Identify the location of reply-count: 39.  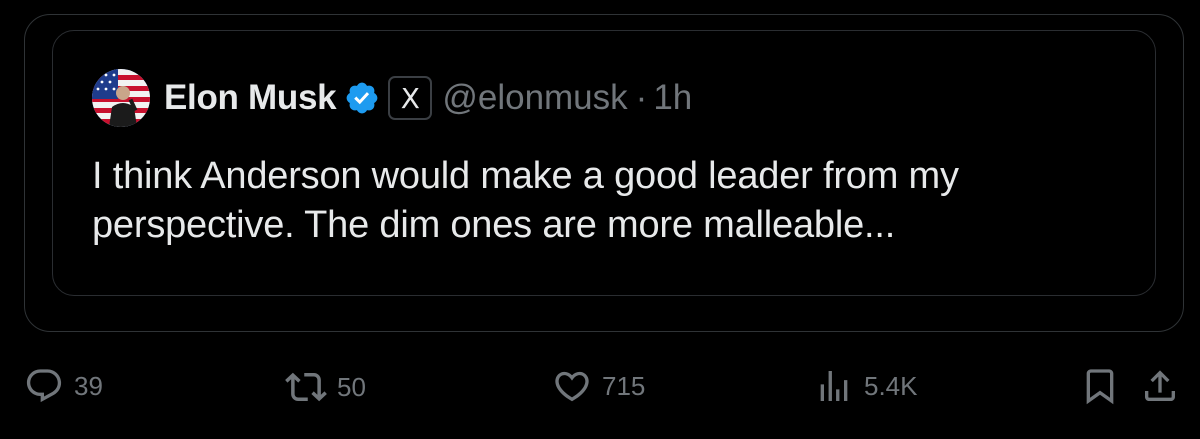
(88, 385).